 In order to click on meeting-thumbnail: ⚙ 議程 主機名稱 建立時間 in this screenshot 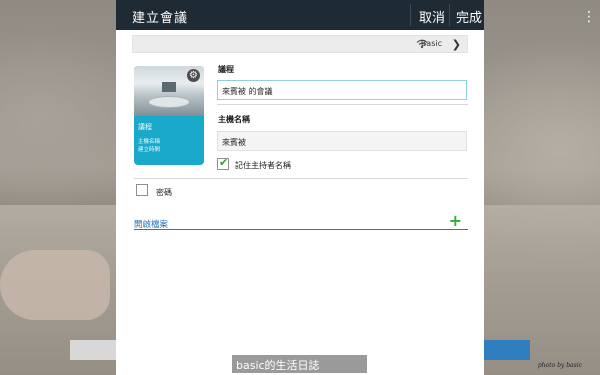, I will do `click(169, 115)`.